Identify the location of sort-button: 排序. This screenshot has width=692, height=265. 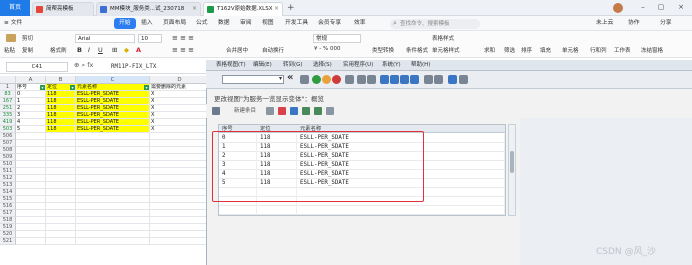
(526, 50).